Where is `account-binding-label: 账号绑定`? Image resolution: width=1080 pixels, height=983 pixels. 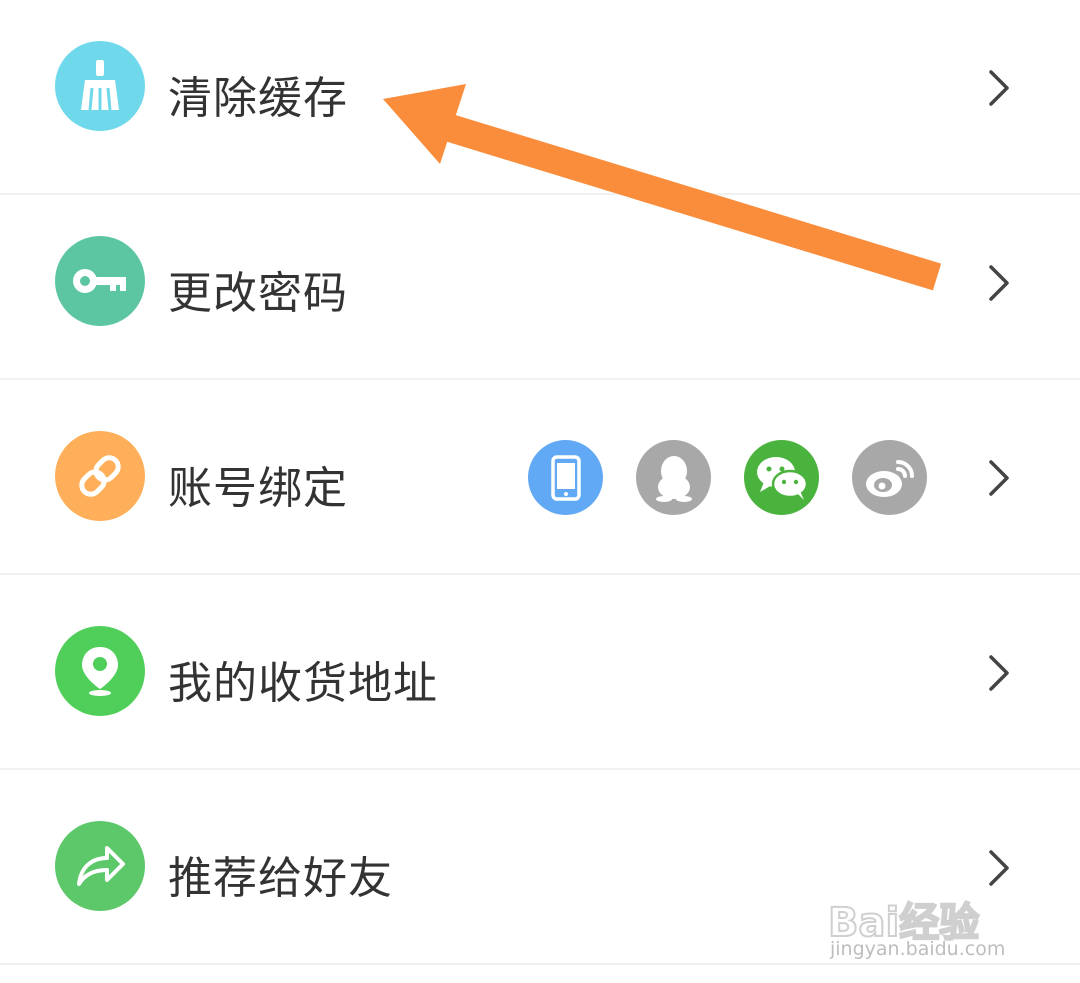 account-binding-label: 账号绑定 is located at coordinates (258, 488).